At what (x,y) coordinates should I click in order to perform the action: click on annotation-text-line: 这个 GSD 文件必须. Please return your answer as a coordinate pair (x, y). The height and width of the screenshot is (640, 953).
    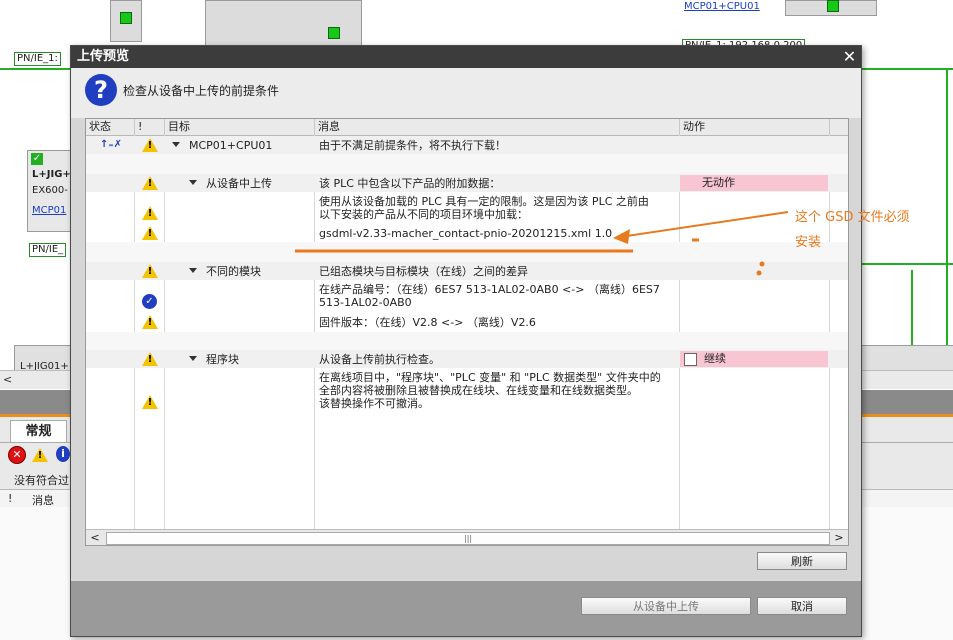
    Looking at the image, I should click on (852, 217).